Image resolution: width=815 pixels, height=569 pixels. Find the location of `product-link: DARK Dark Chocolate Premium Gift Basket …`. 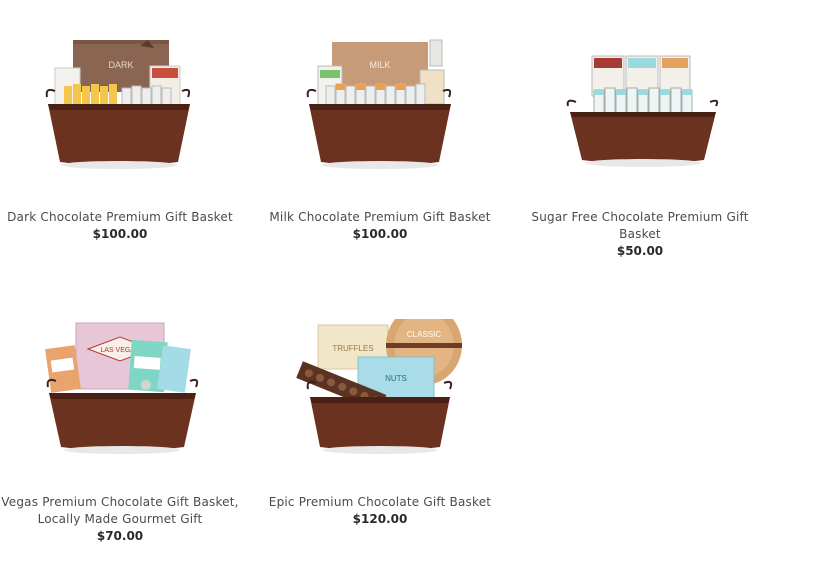

product-link: DARK Dark Chocolate Premium Gift Basket … is located at coordinates (120, 138).